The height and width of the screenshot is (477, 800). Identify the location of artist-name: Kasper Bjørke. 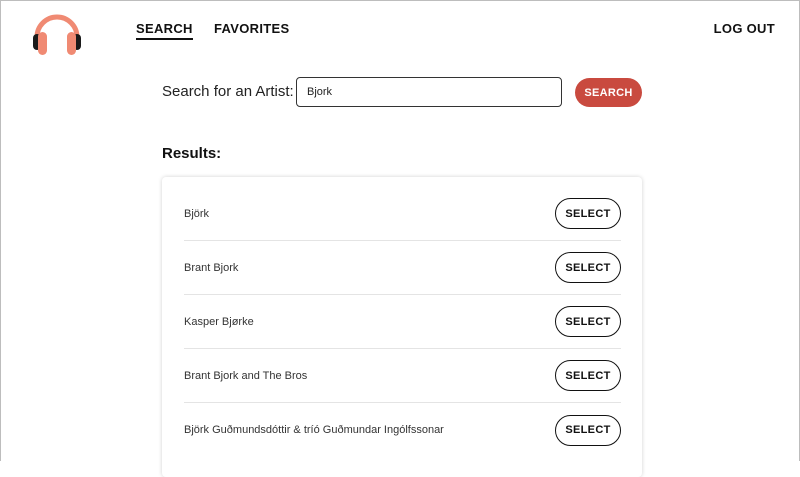
(219, 321).